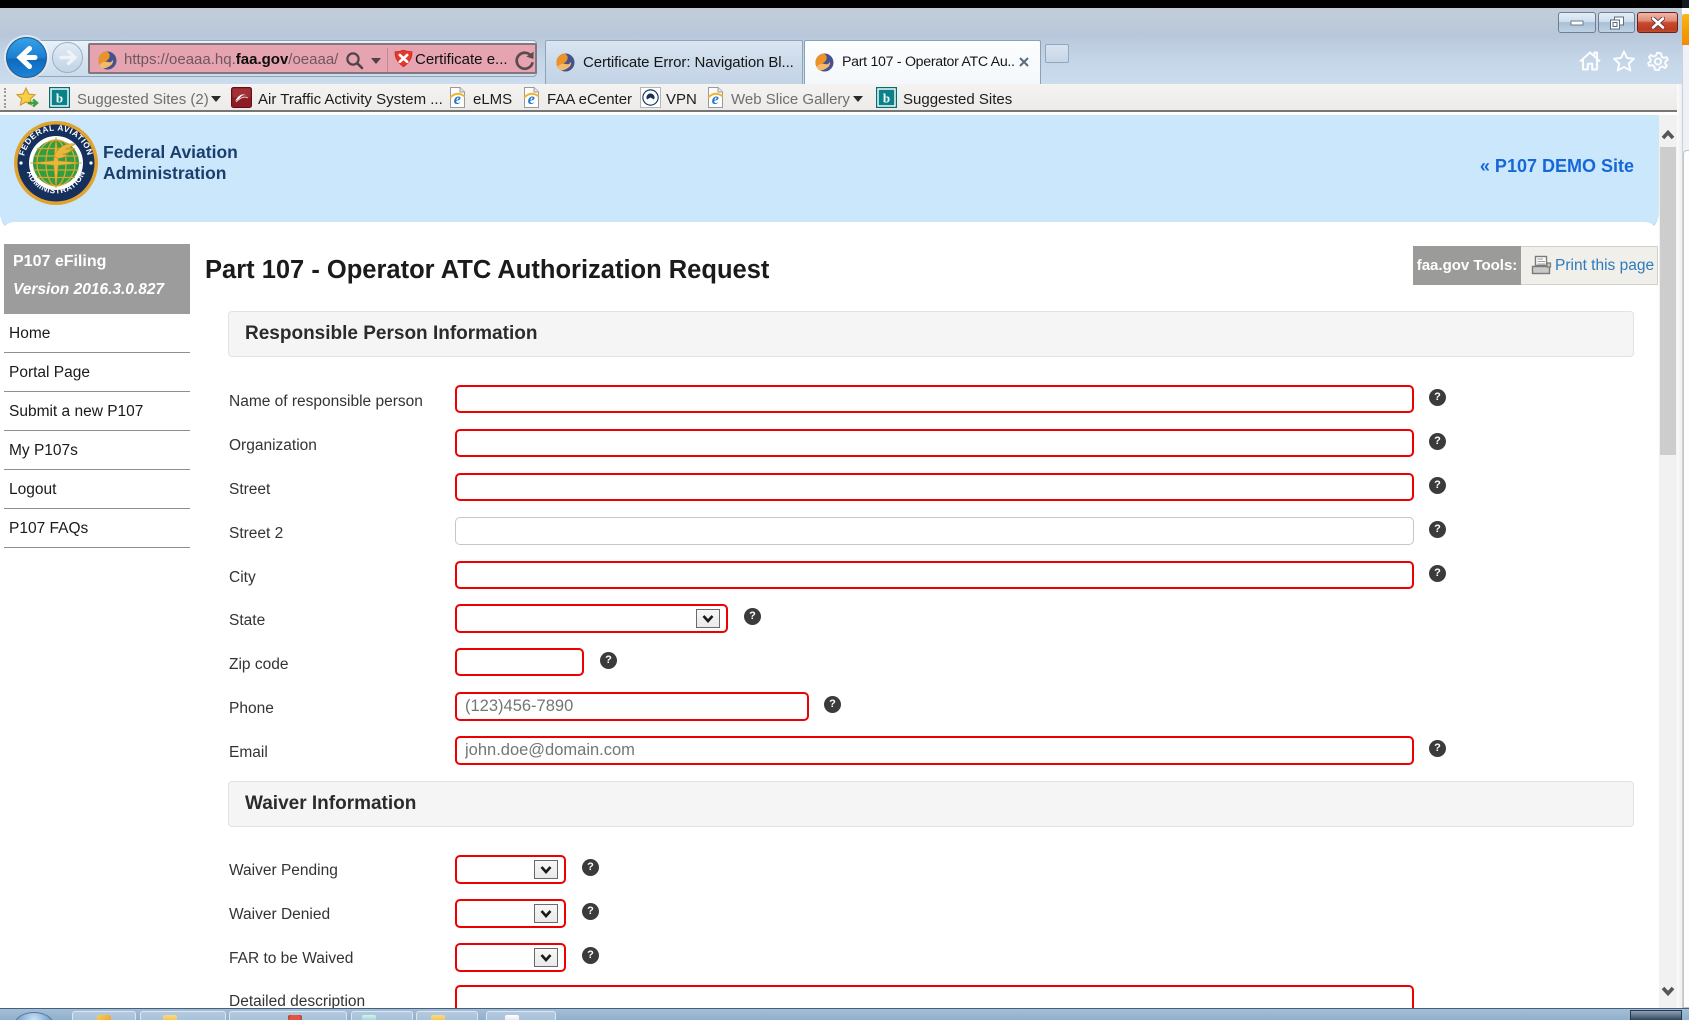 The width and height of the screenshot is (1689, 1020). I want to click on scroll-up-icon, so click(1668, 135).